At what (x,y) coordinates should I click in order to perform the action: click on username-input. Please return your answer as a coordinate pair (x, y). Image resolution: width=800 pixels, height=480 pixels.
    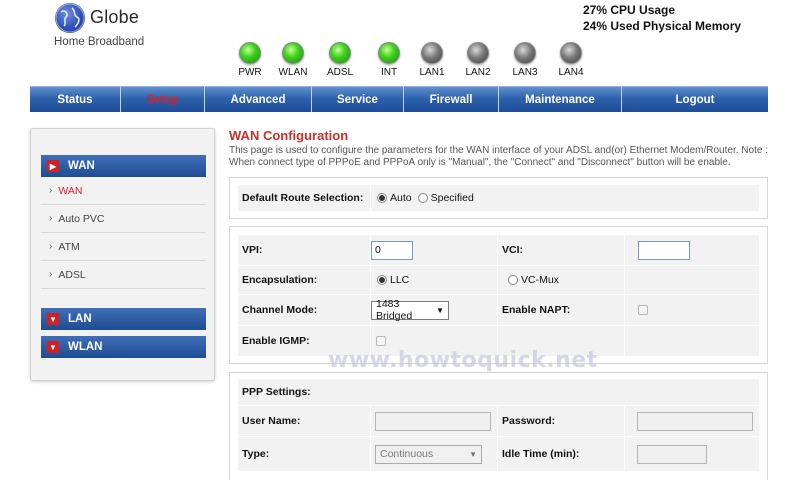
    Looking at the image, I should click on (433, 421).